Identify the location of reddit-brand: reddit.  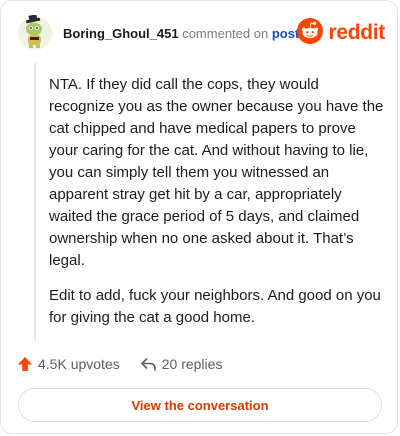
(341, 33).